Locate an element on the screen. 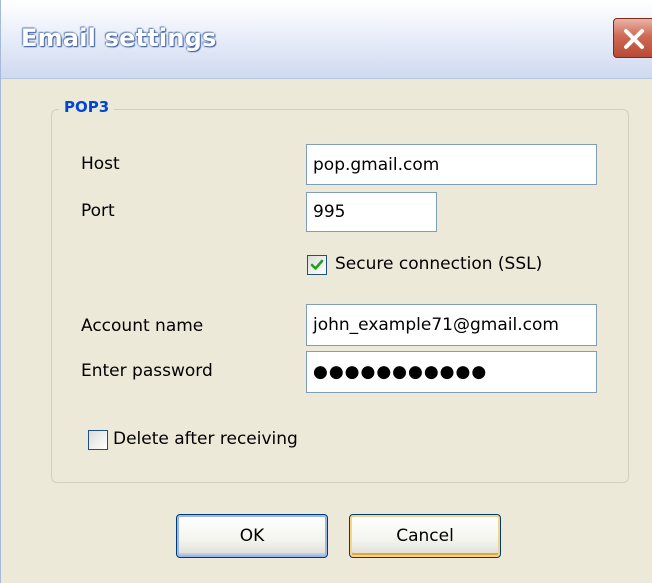 Image resolution: width=652 pixels, height=583 pixels. checkmark-icon is located at coordinates (317, 264).